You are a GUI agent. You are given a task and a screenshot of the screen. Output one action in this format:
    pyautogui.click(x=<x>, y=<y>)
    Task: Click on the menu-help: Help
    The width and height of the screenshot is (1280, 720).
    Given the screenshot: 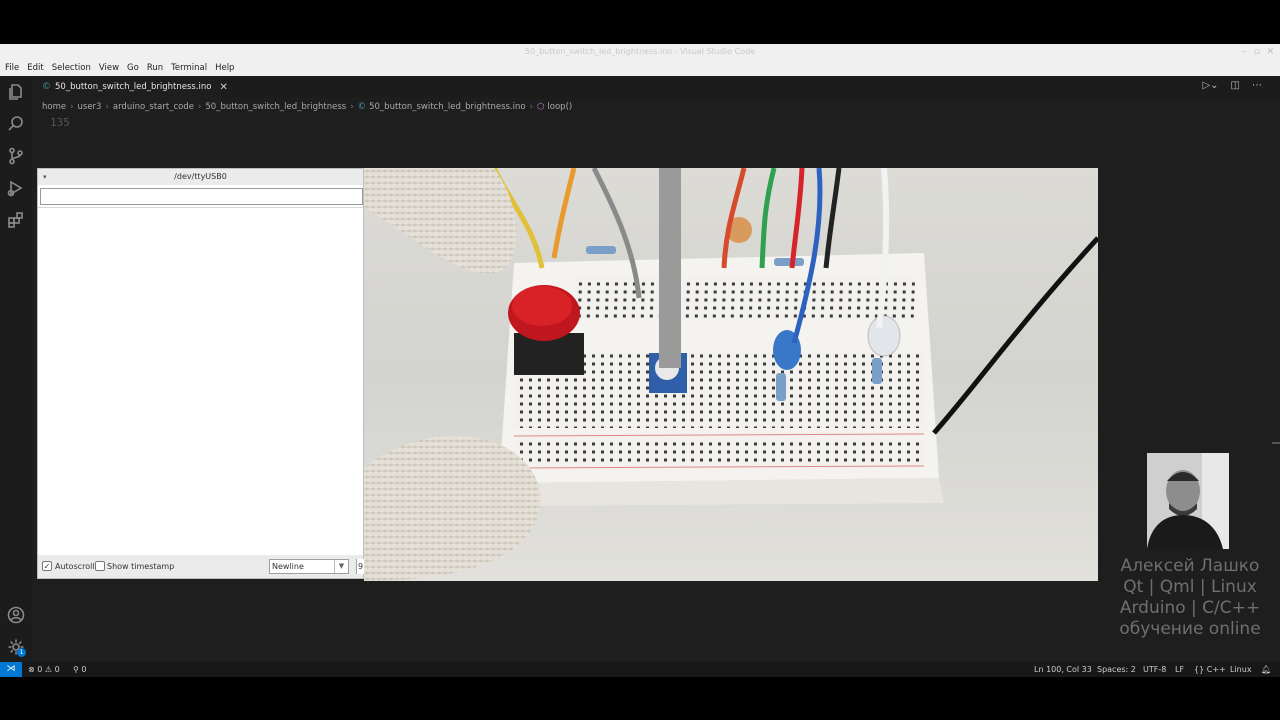 What is the action you would take?
    pyautogui.click(x=224, y=68)
    